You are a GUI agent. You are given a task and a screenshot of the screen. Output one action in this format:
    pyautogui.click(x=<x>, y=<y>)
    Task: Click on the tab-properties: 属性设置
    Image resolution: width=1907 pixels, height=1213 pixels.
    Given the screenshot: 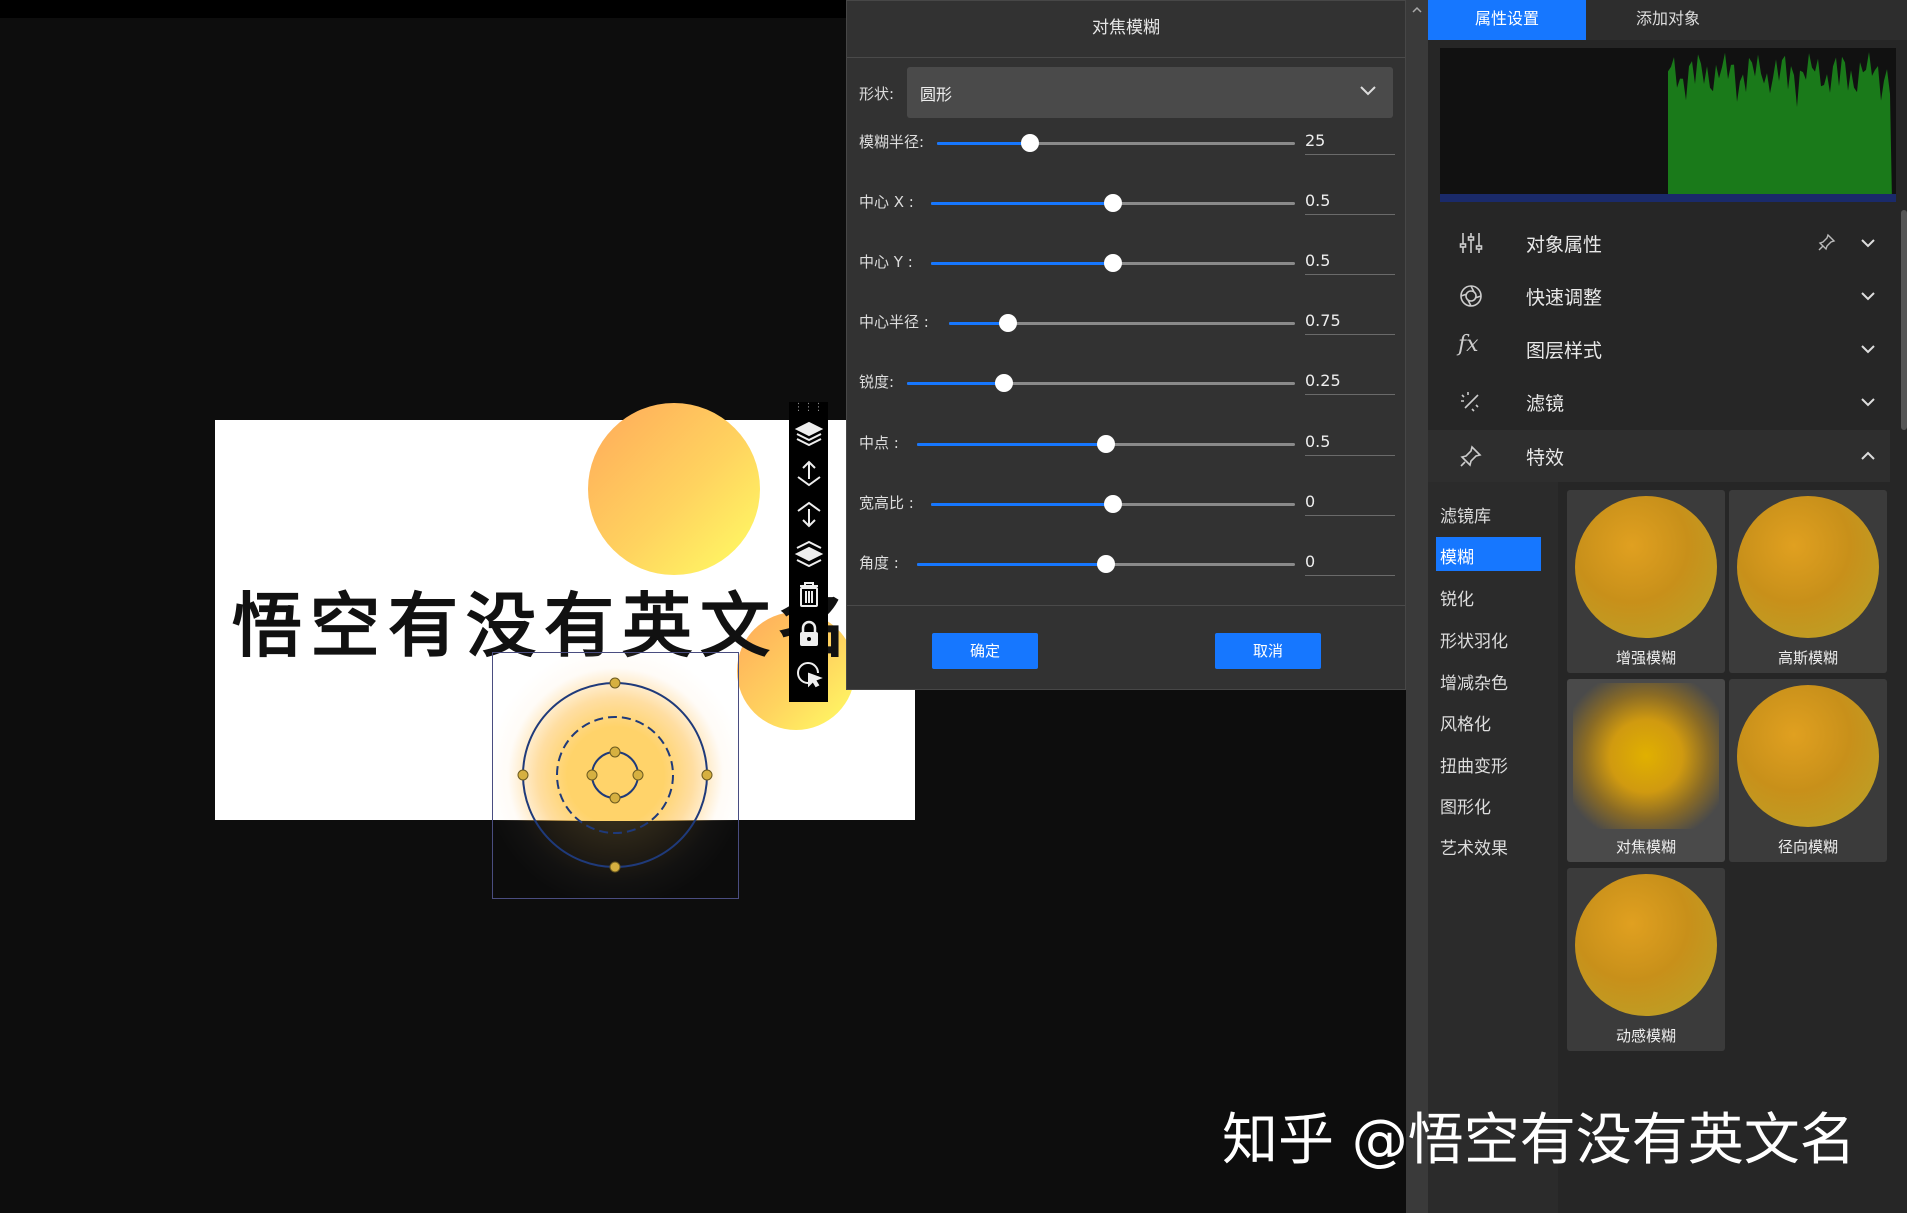 What is the action you would take?
    pyautogui.click(x=1507, y=20)
    